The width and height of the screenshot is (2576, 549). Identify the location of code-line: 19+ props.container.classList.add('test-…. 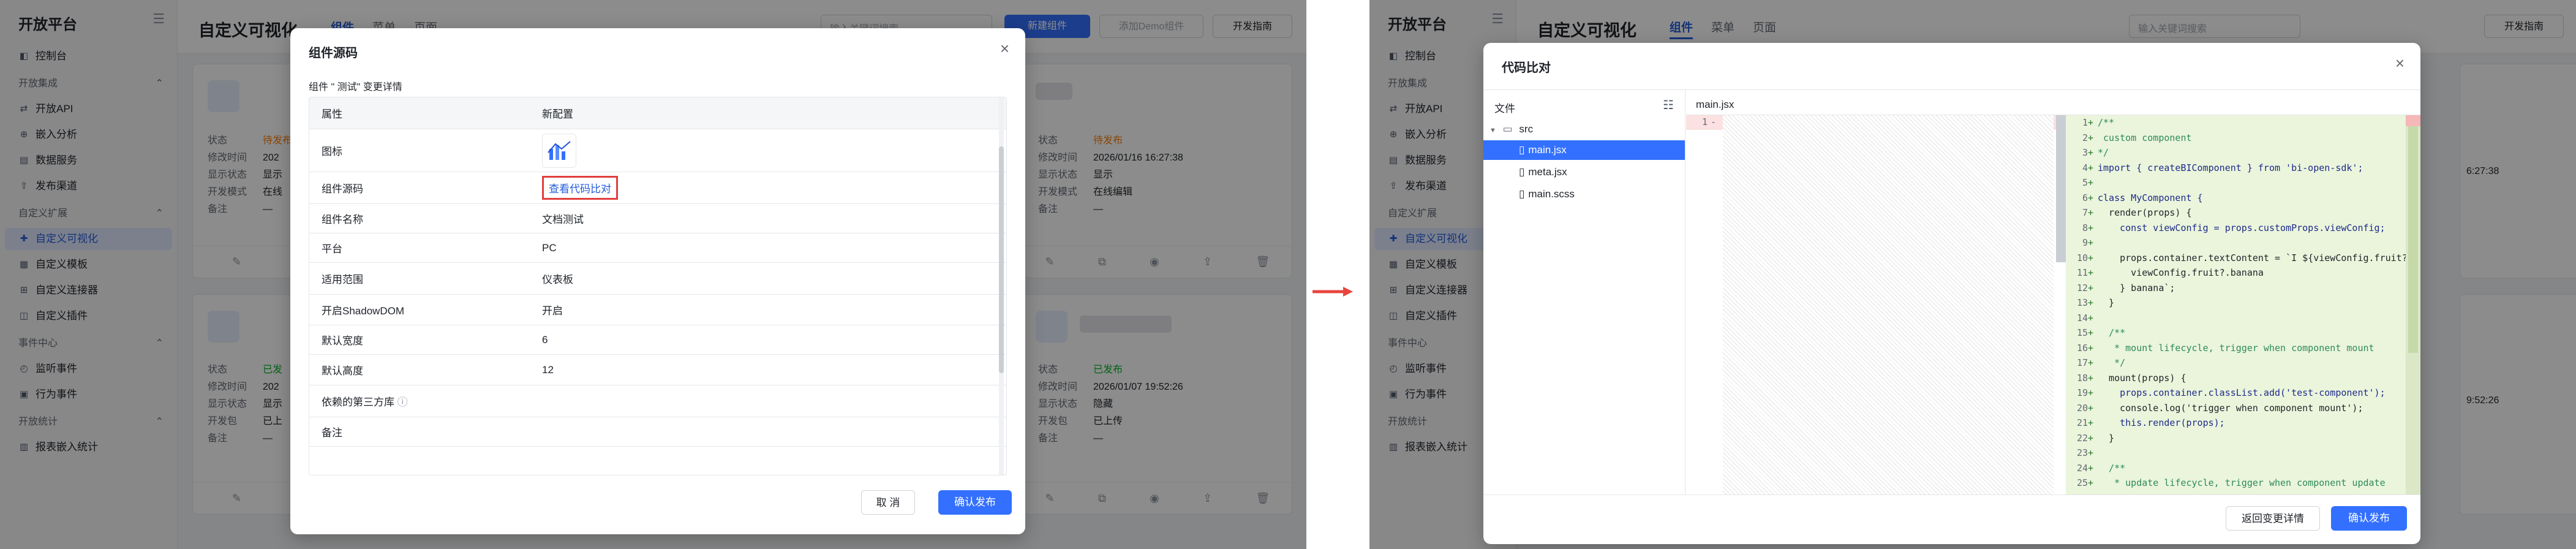
(2234, 393).